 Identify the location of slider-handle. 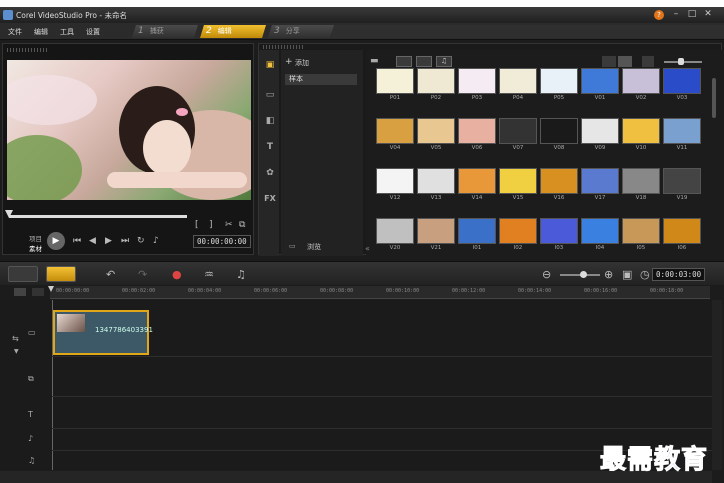
(681, 61).